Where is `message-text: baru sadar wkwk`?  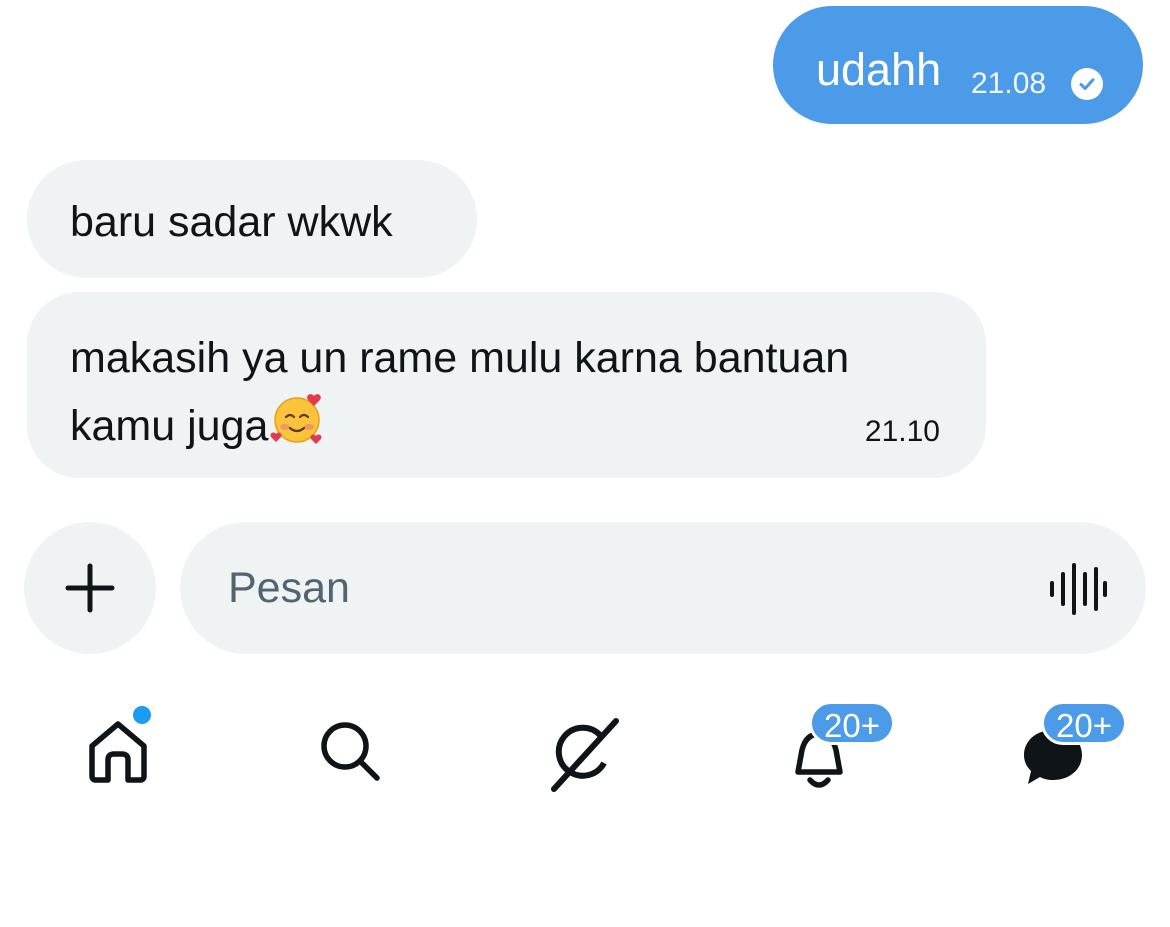 message-text: baru sadar wkwk is located at coordinates (231, 222).